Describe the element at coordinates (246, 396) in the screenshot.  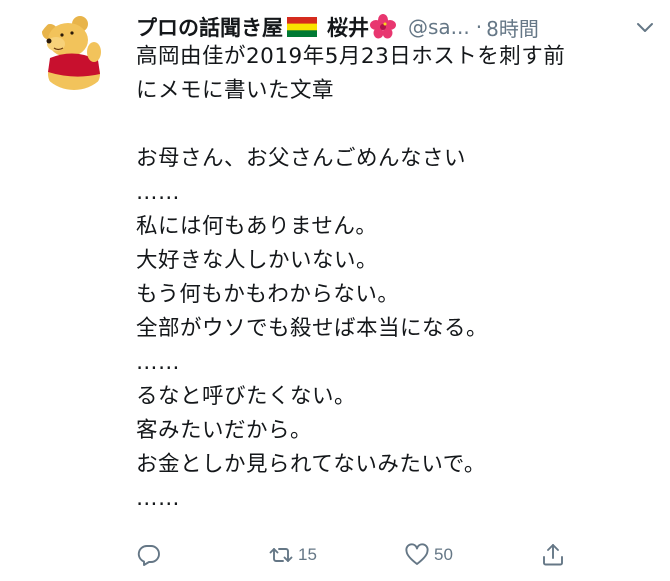
I see `tweet-text-line: るなと呼びたくない。` at that location.